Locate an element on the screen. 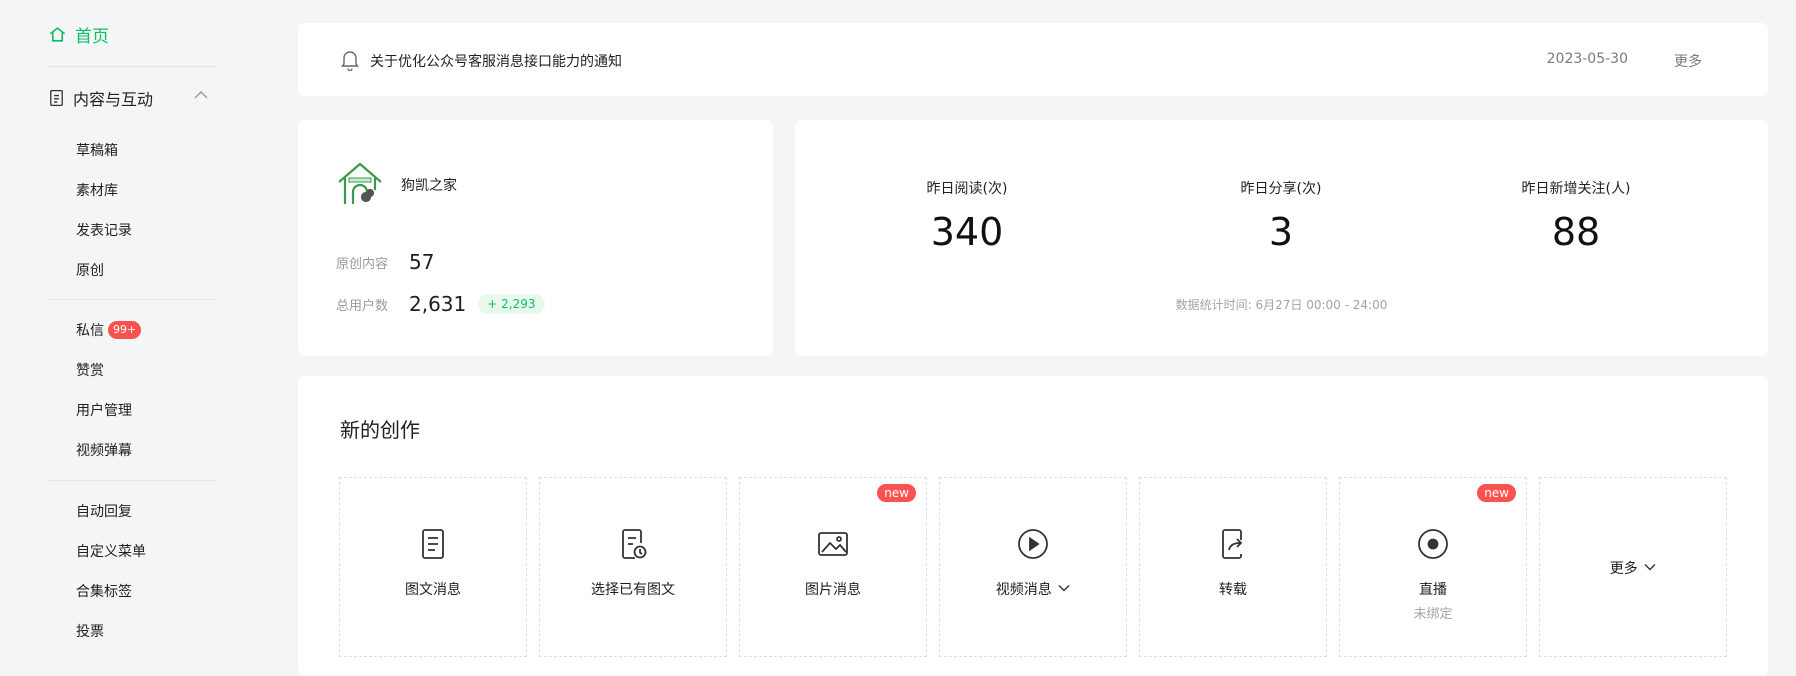 The width and height of the screenshot is (1796, 676). tile-label: 直播 is located at coordinates (1433, 590).